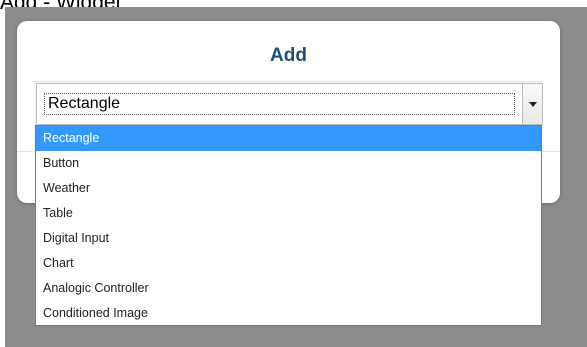 The height and width of the screenshot is (347, 587). What do you see at coordinates (288, 55) in the screenshot?
I see `dialog-title: Add` at bounding box center [288, 55].